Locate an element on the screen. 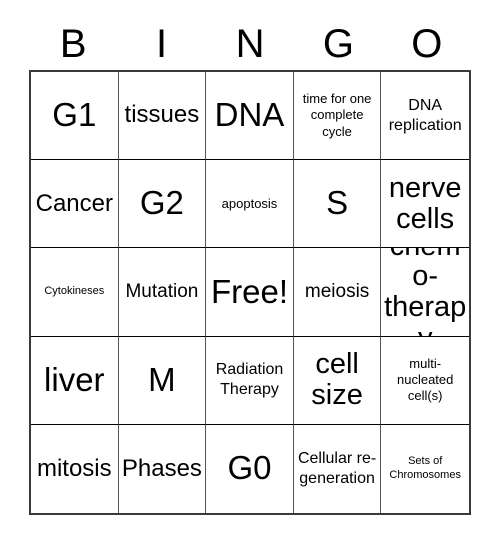 The image size is (500, 544). bingo-cell-label: M is located at coordinates (162, 379).